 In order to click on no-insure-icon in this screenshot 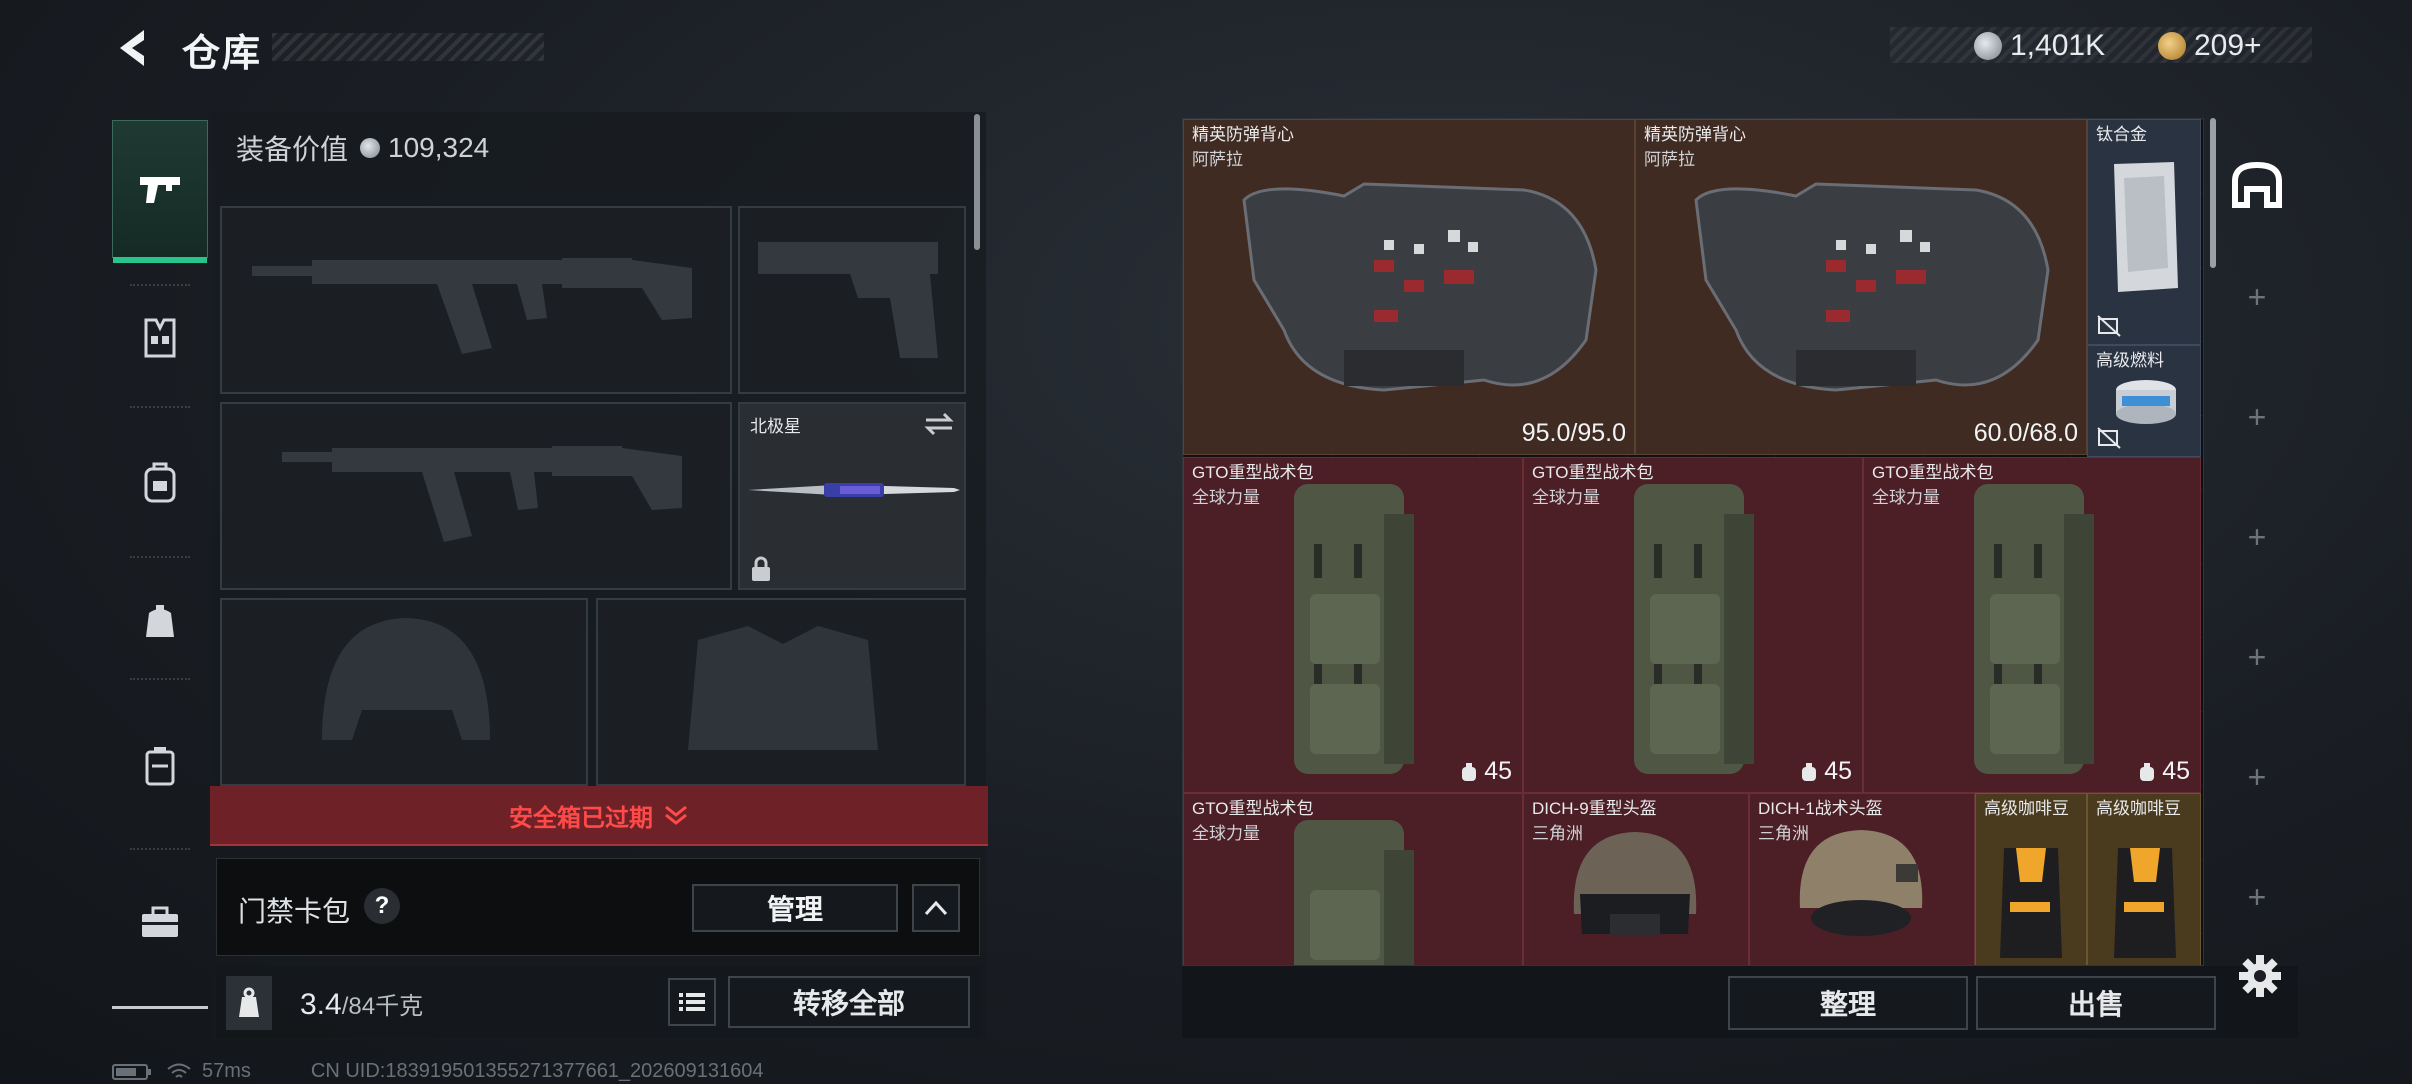, I will do `click(2109, 438)`.